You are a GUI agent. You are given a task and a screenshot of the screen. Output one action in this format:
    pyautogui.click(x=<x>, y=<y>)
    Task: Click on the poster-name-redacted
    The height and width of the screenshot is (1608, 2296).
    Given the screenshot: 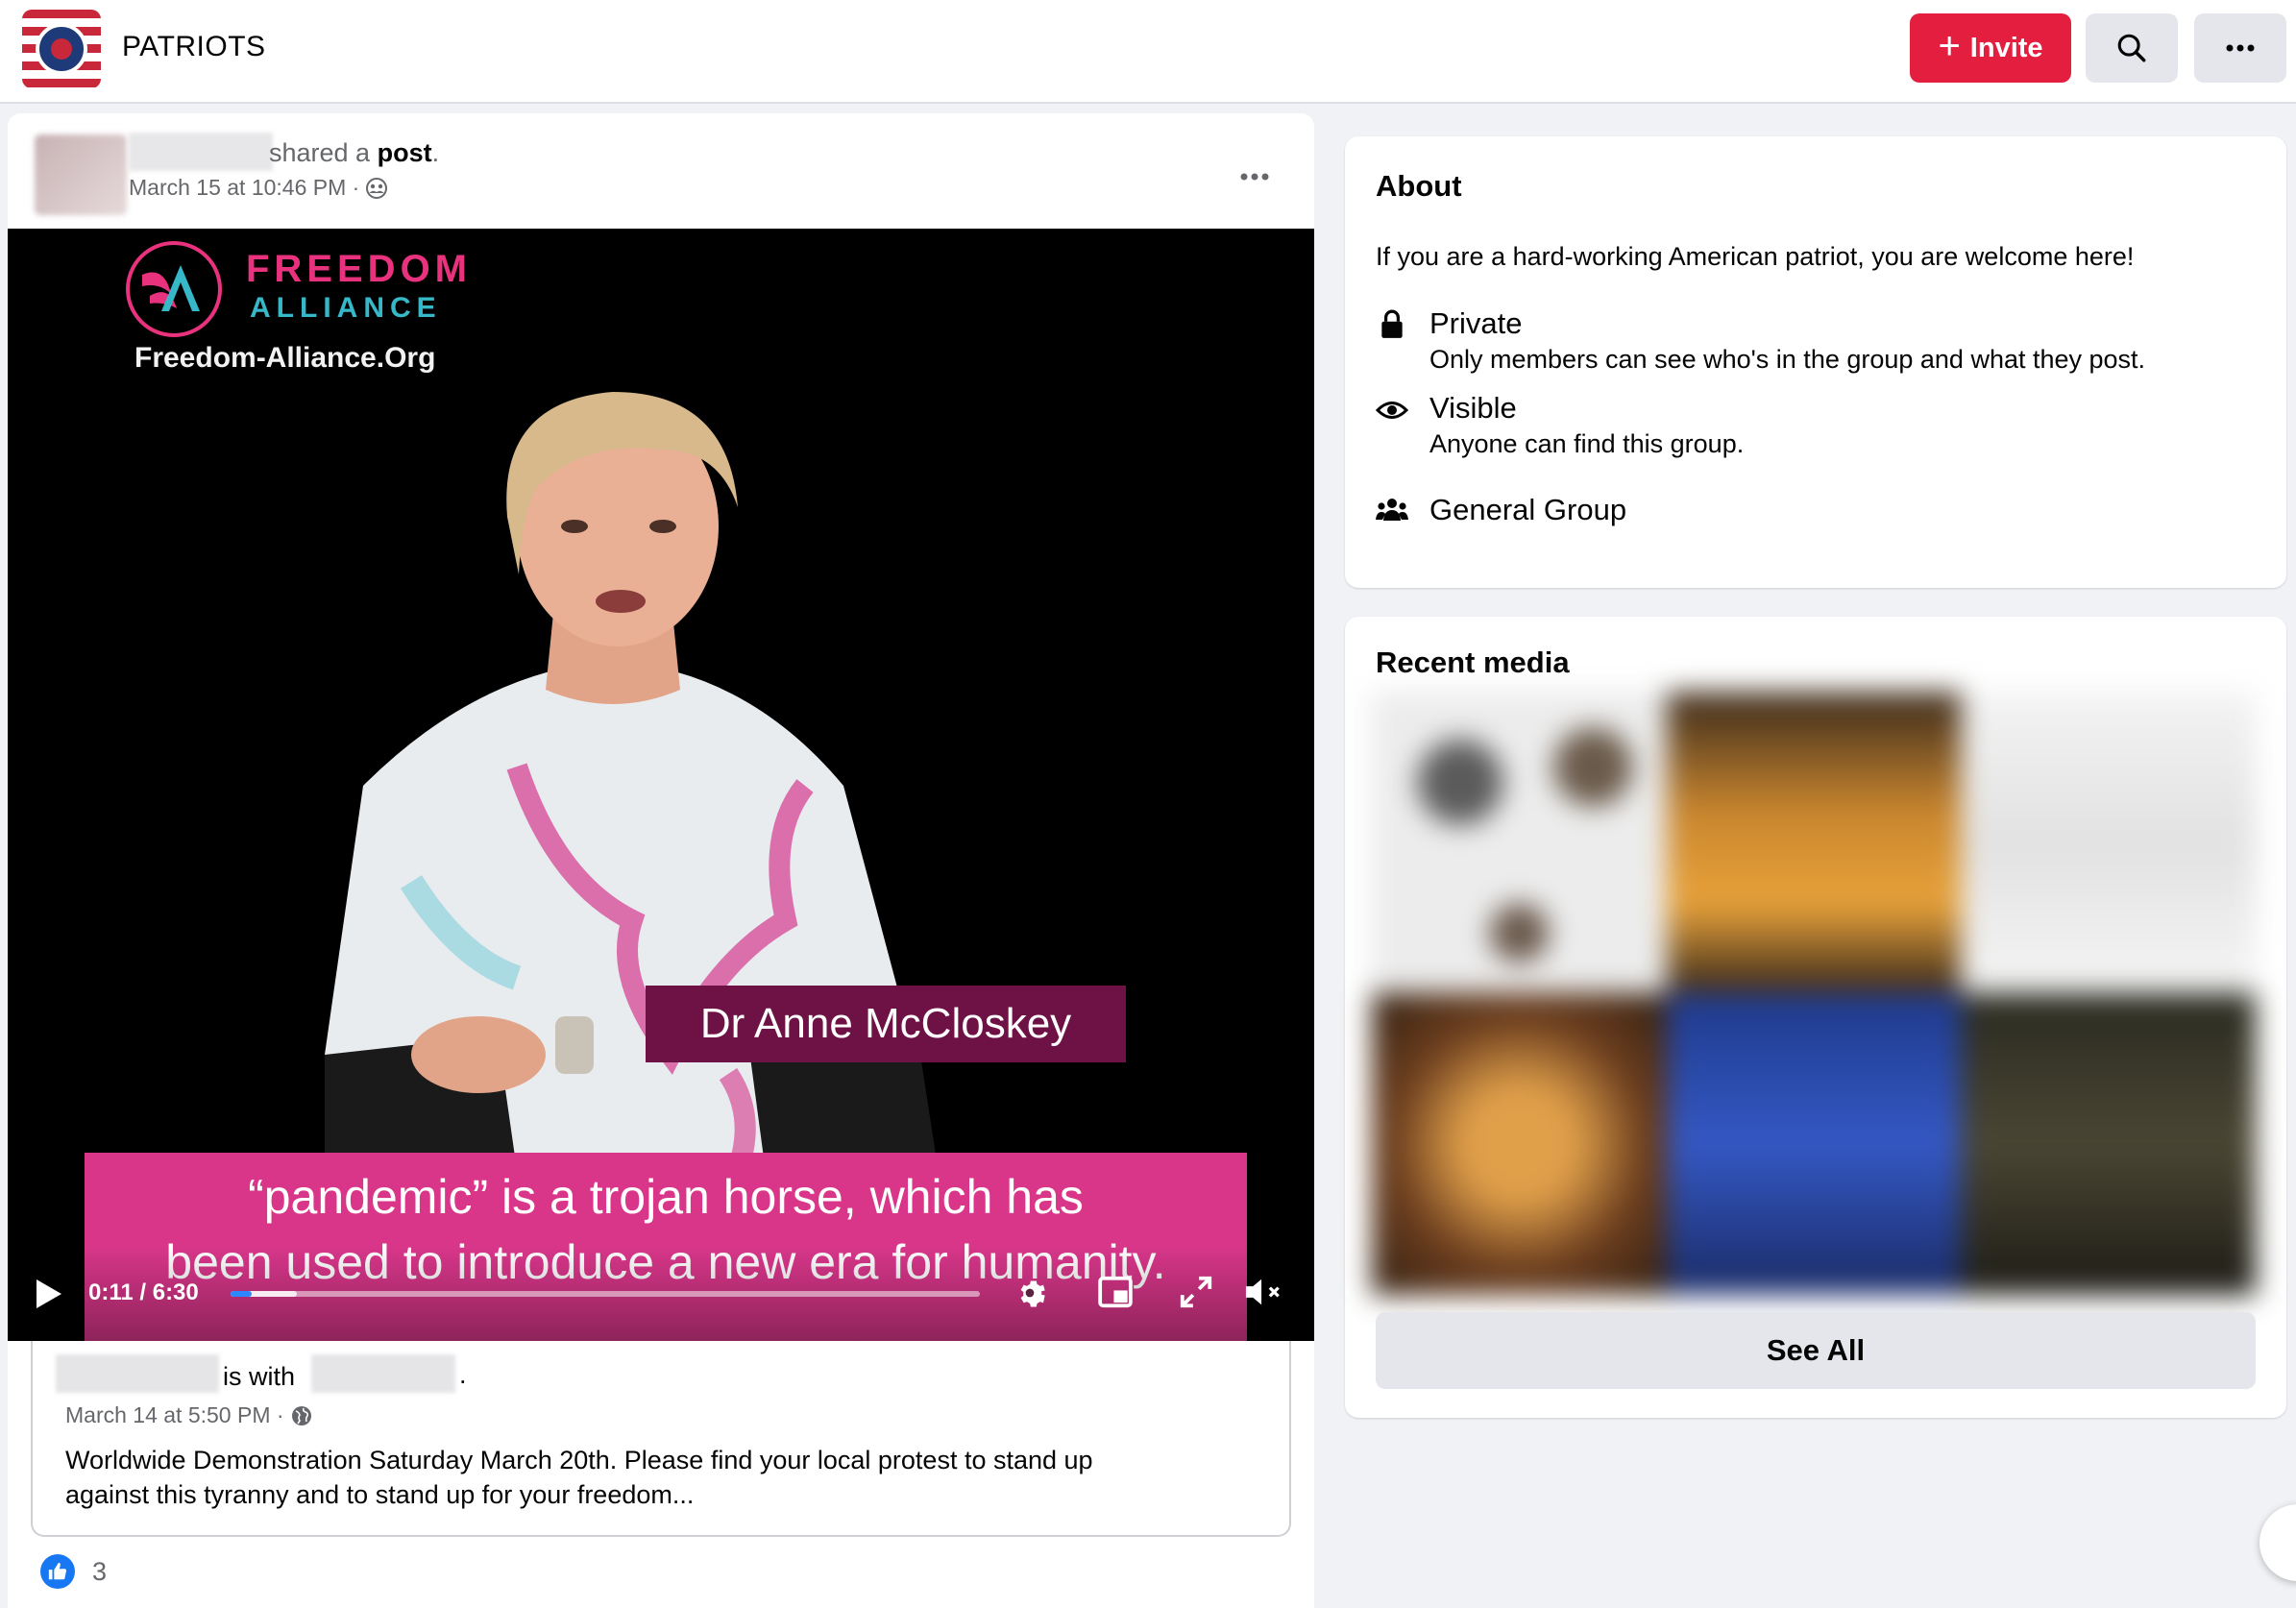 What is the action you would take?
    pyautogui.click(x=201, y=152)
    